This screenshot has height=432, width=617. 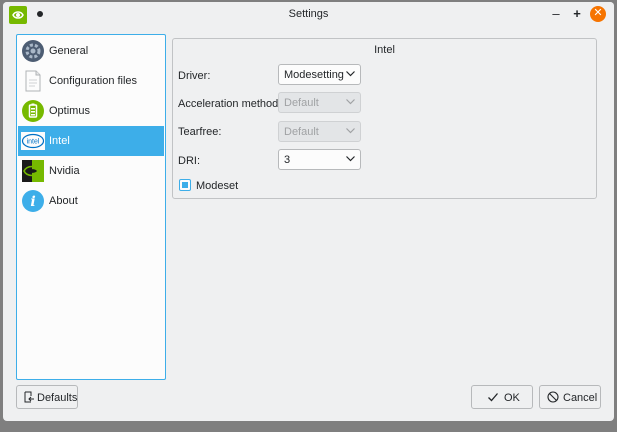 I want to click on sidebar-item-label: General, so click(x=69, y=51).